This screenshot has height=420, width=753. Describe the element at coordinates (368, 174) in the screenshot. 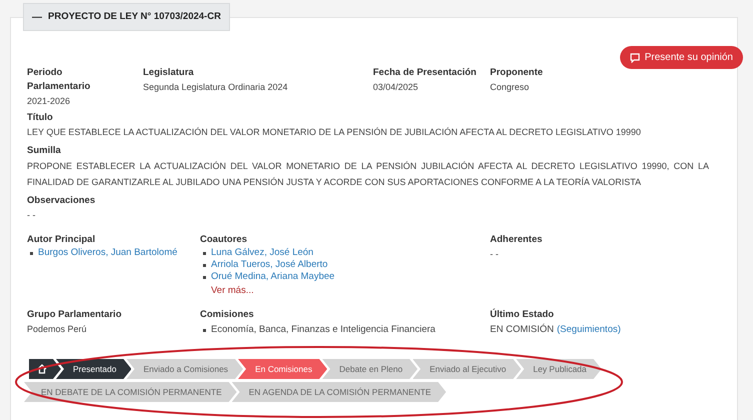

I see `field-value: PROPONE ESTABLECER LA ACTUALIZACIÓN DEL VALOR MONETARIO DE LA PENSIÓN JUBILACIÓN AFECTA AL DECRETO LEGISLATIVO 19990, CON LA FINALIDAD DE GARANTIZARLE AL JUBILADO UNA PENSIÓN JUSTA Y ACORDE CON SUS APORTACIONES CONFORME A LA TEORÍA VALORISTA` at that location.